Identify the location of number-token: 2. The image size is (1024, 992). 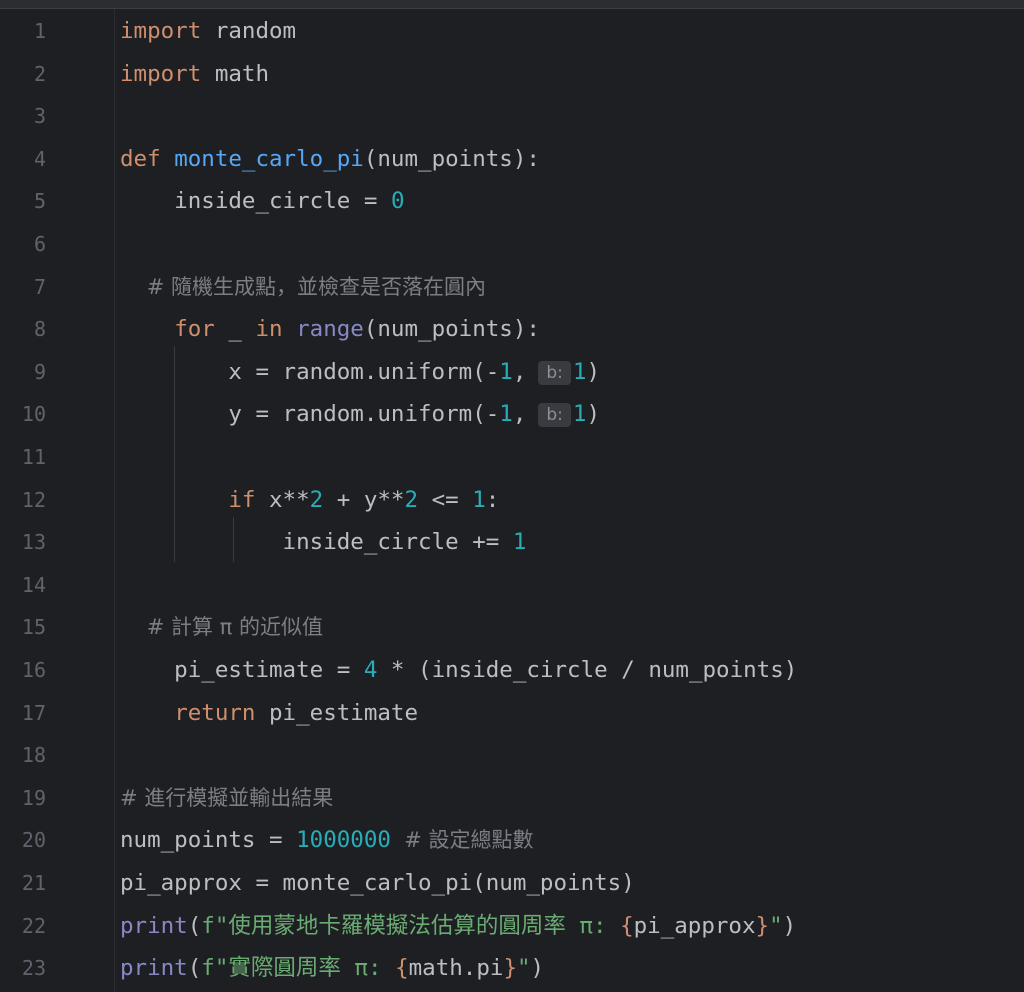
(316, 499).